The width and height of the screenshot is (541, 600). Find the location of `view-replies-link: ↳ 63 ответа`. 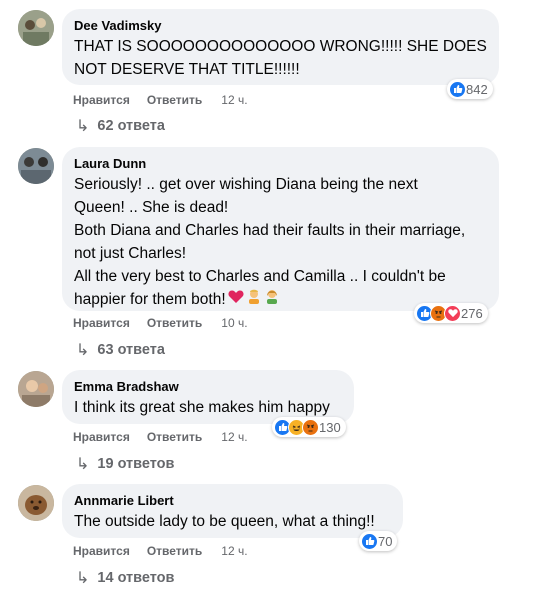

view-replies-link: ↳ 63 ответа is located at coordinates (120, 350).